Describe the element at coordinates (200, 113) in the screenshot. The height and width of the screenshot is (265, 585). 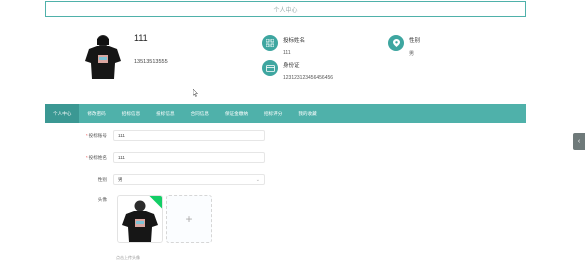
I see `nav-item-contract: 合同信息` at that location.